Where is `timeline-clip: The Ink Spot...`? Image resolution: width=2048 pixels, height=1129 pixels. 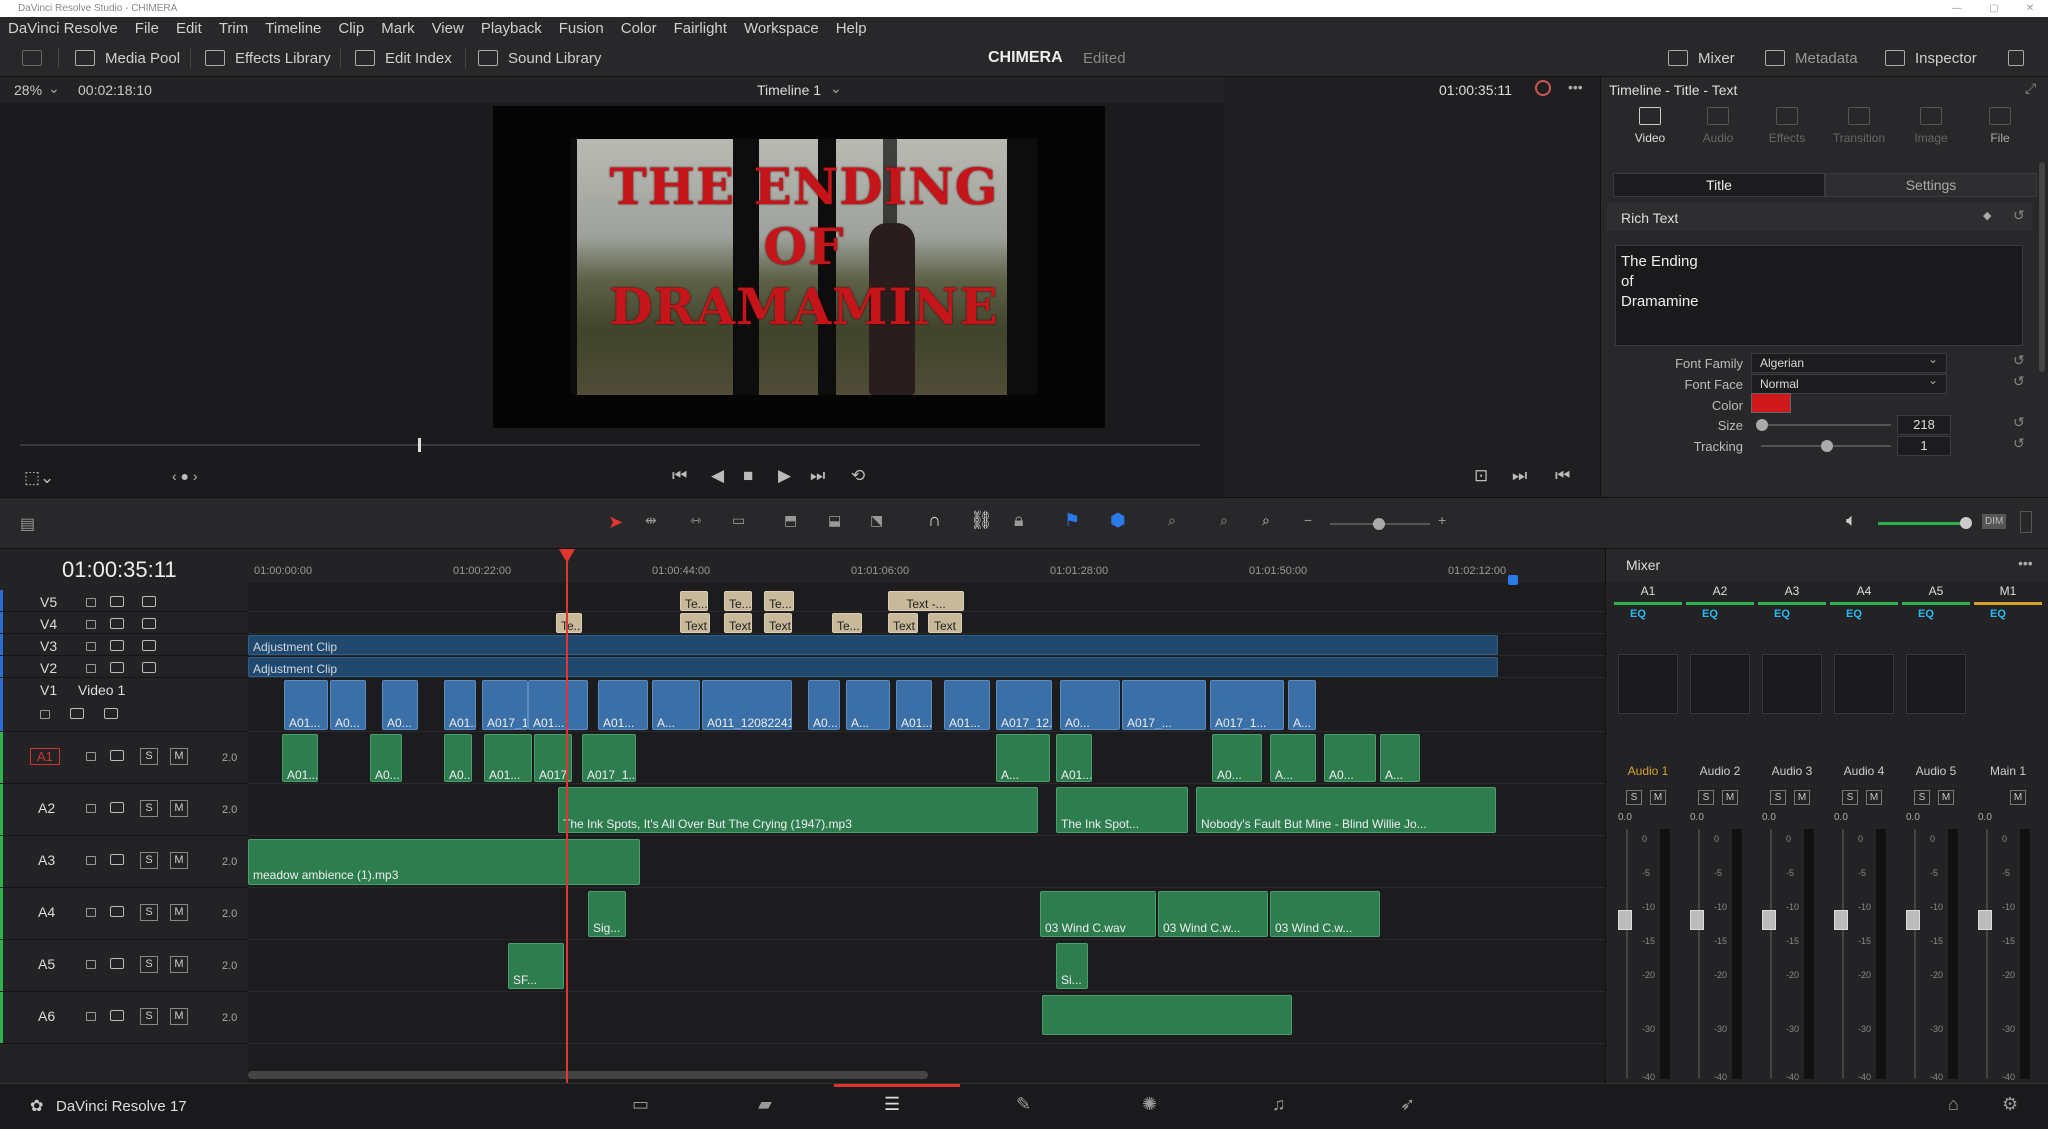
timeline-clip: The Ink Spot... is located at coordinates (1122, 810).